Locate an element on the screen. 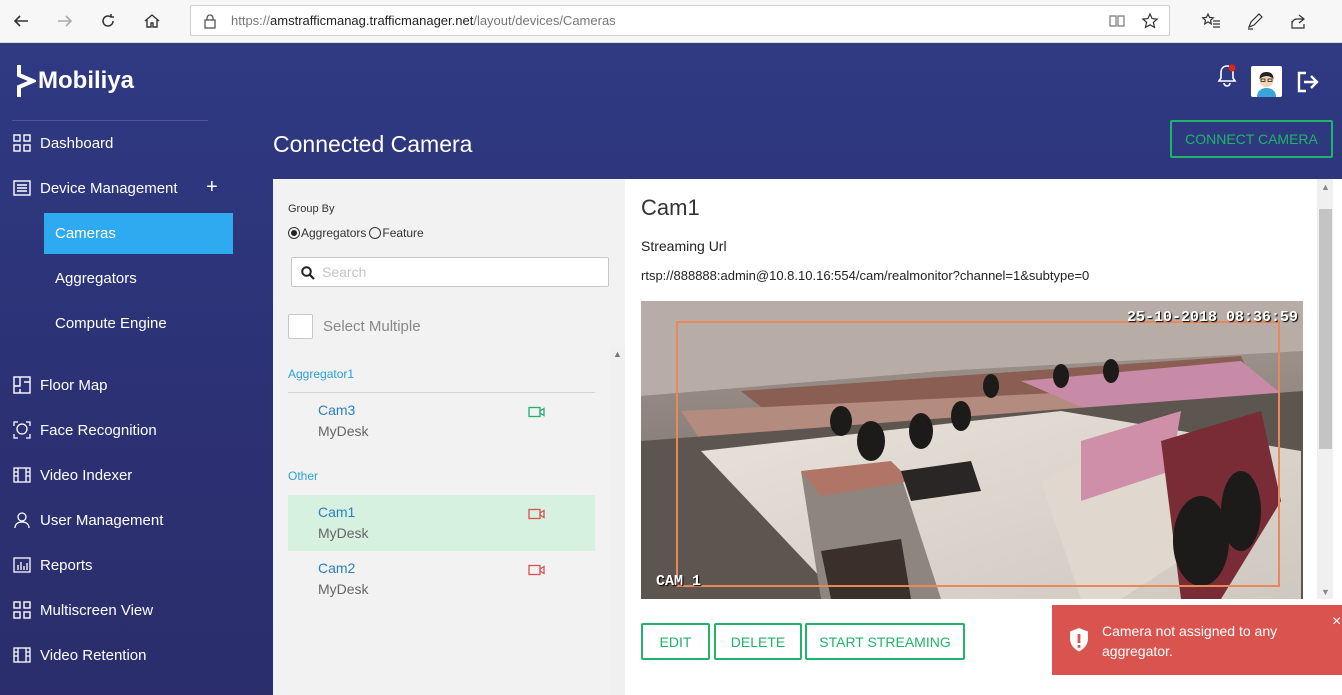 This screenshot has width=1342, height=695. radio-feature-label: Feature is located at coordinates (402, 233).